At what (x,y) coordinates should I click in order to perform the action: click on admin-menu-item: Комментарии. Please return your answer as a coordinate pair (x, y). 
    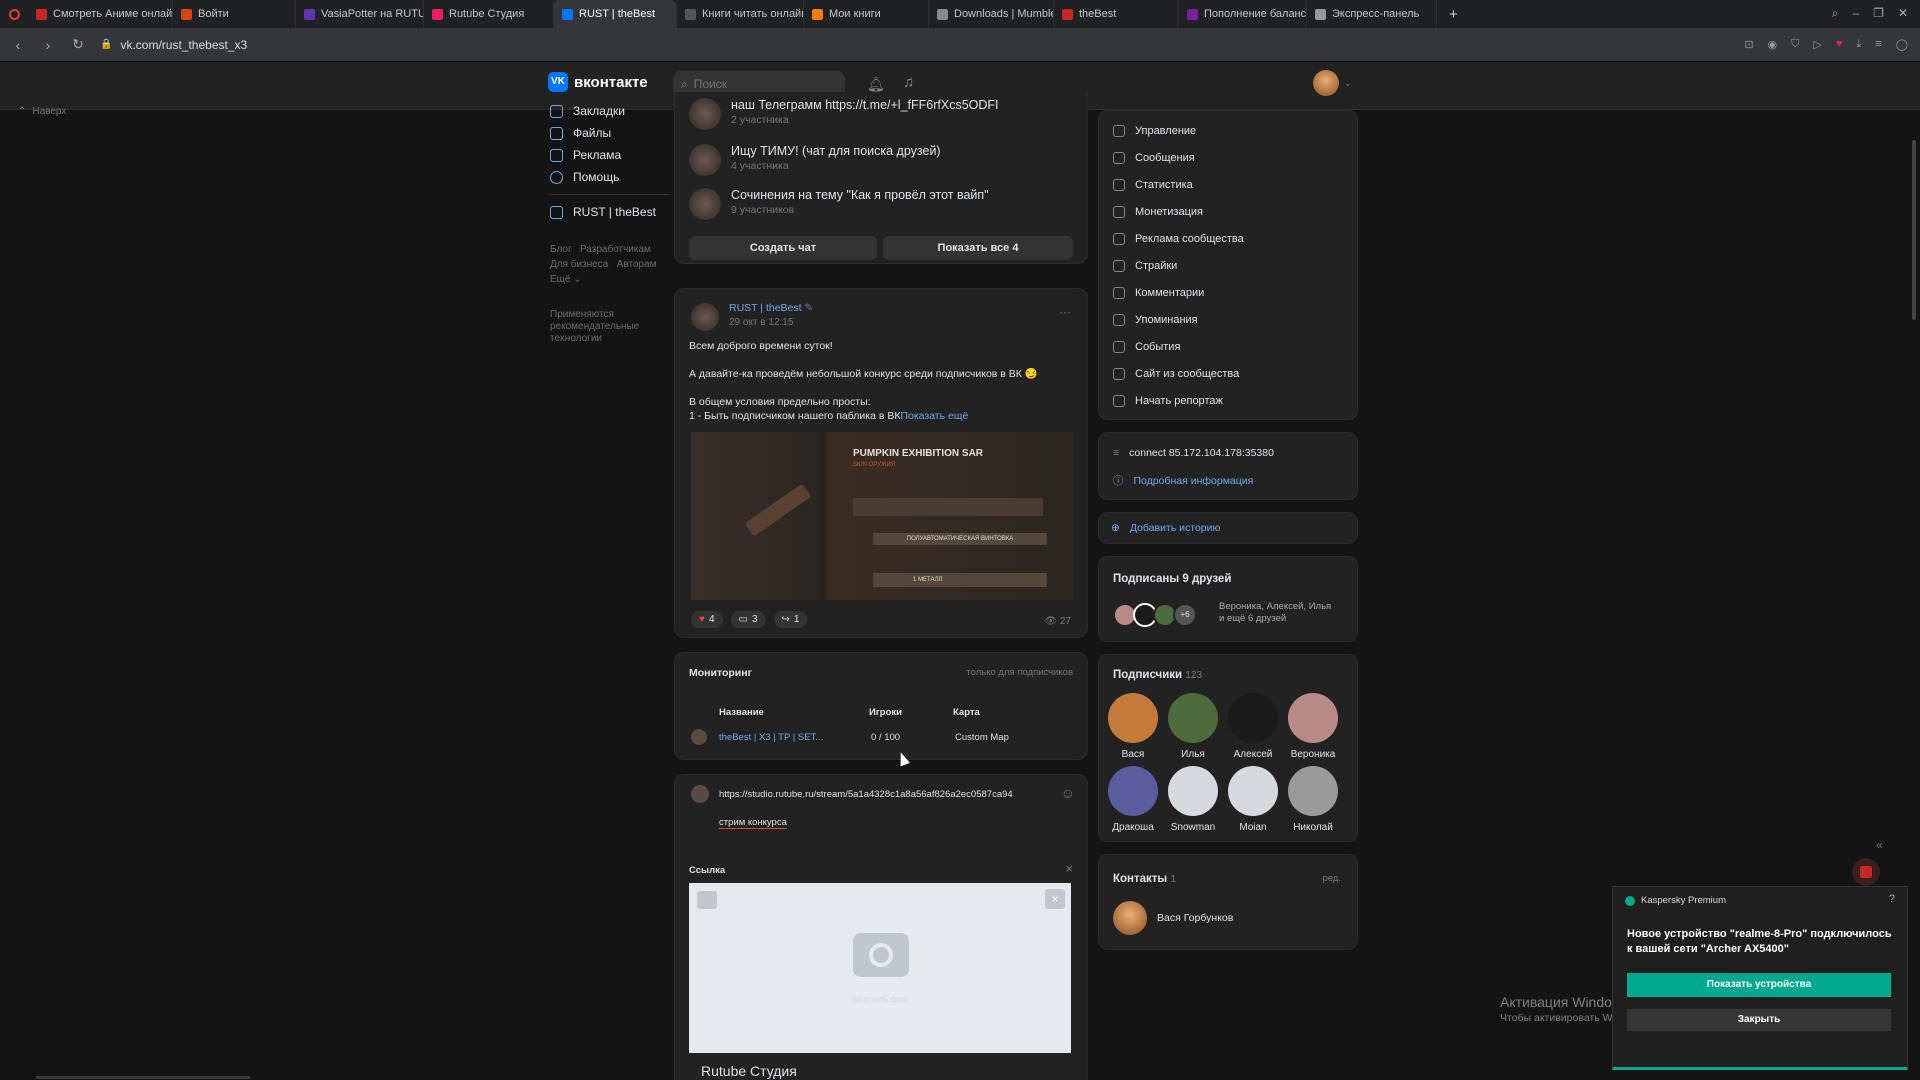
    Looking at the image, I should click on (1228, 292).